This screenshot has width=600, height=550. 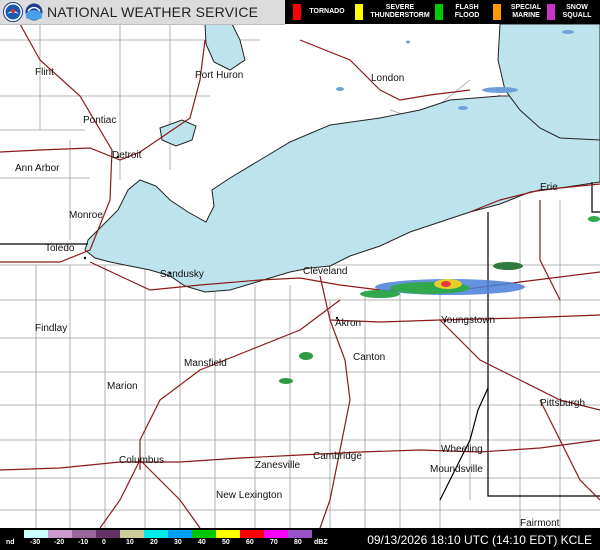 What do you see at coordinates (35, 542) in the screenshot?
I see `scale-label: -30` at bounding box center [35, 542].